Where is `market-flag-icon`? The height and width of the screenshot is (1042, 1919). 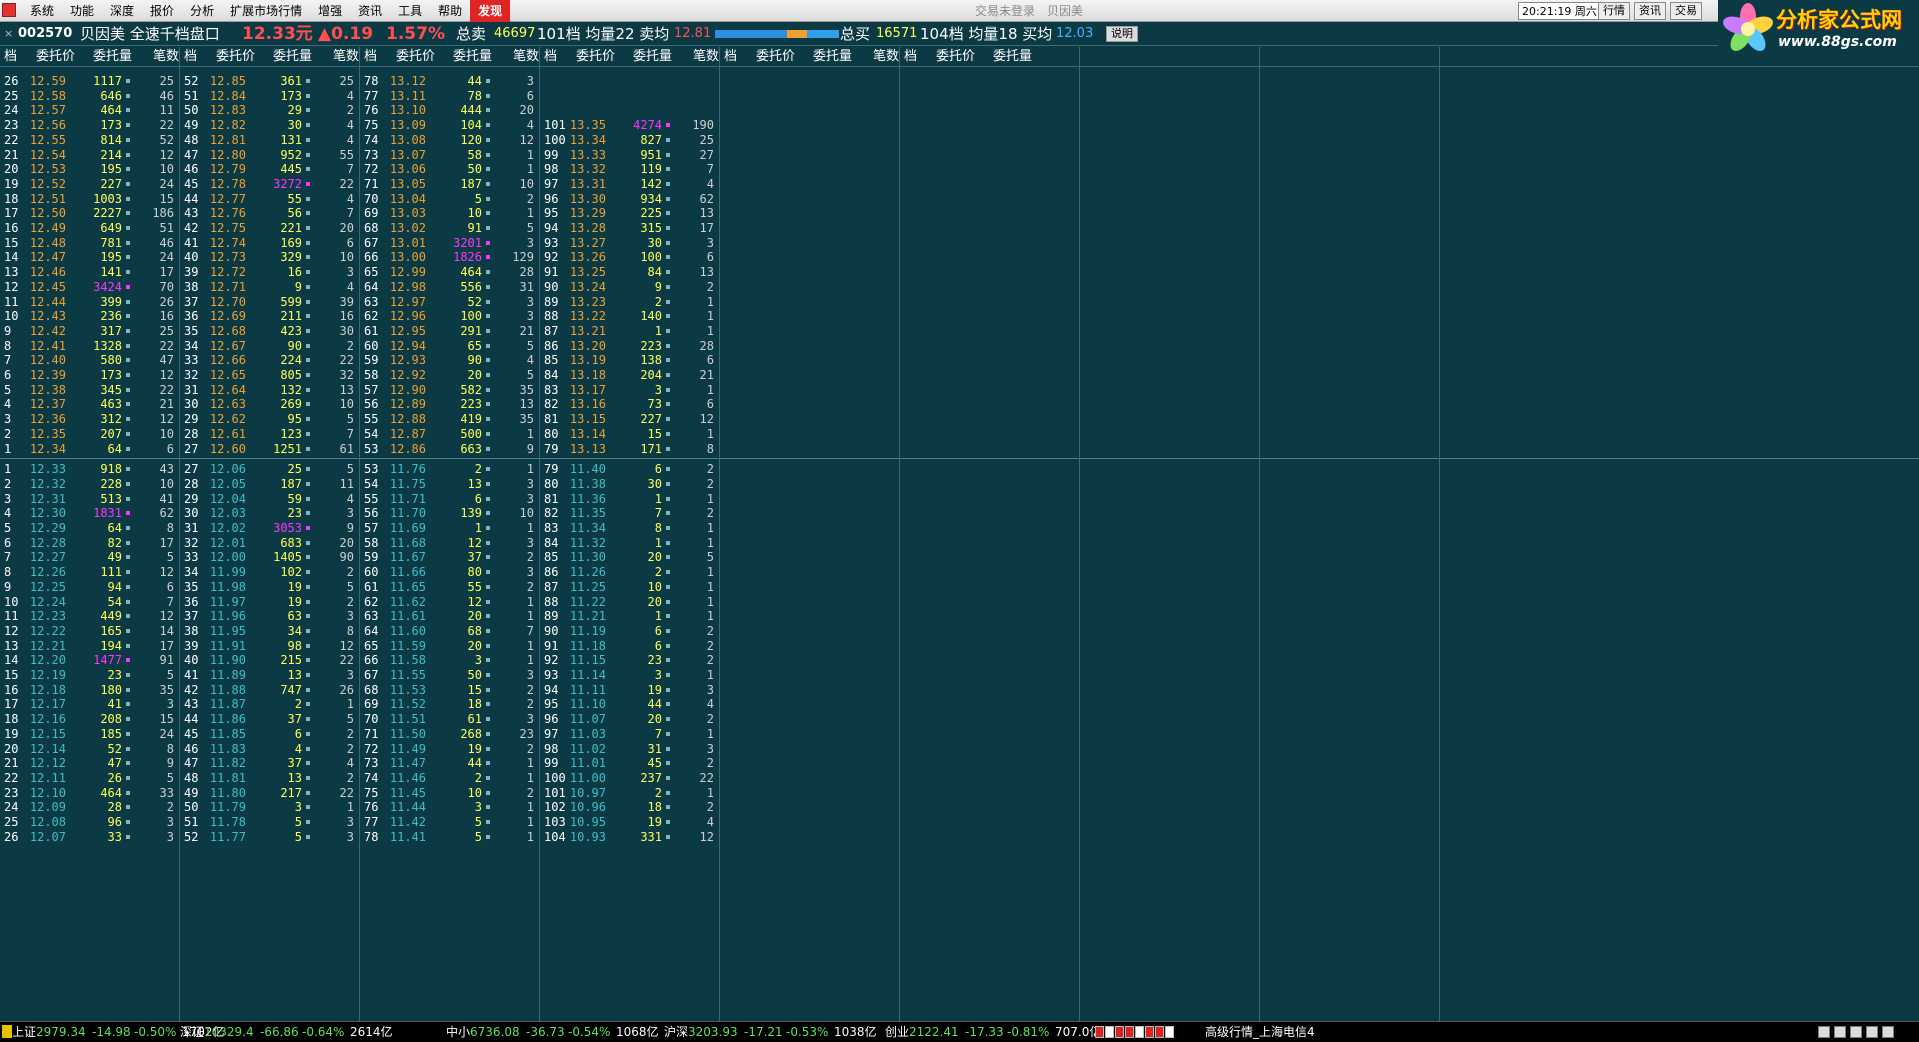
market-flag-icon is located at coordinates (7, 1031).